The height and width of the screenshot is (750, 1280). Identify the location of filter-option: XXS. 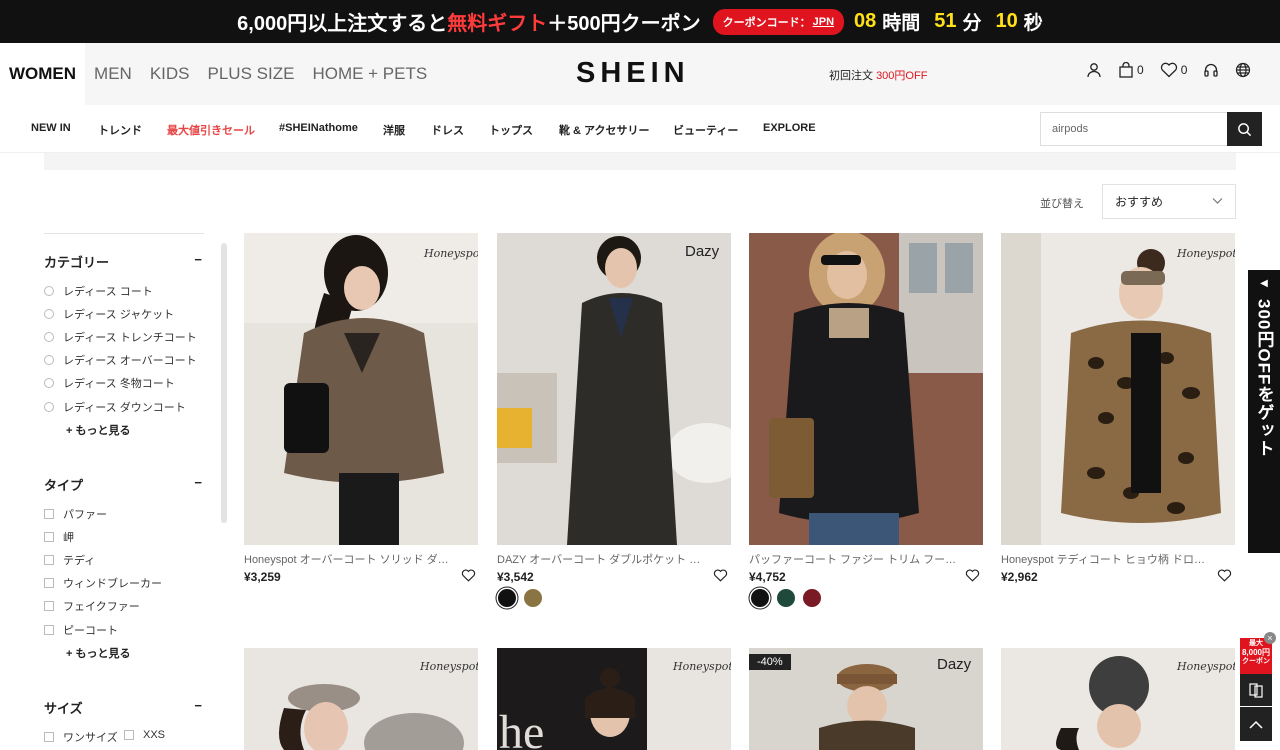
(144, 735).